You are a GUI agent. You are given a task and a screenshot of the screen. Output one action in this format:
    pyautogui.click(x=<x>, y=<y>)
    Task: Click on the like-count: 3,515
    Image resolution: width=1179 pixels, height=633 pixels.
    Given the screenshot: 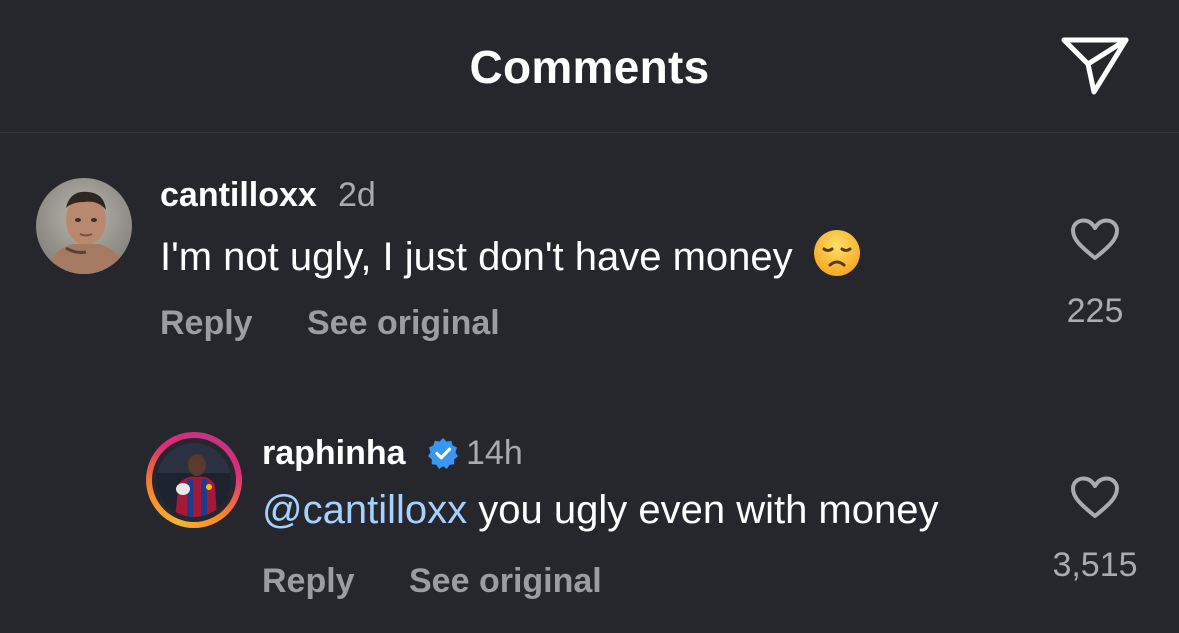 What is the action you would take?
    pyautogui.click(x=1095, y=565)
    